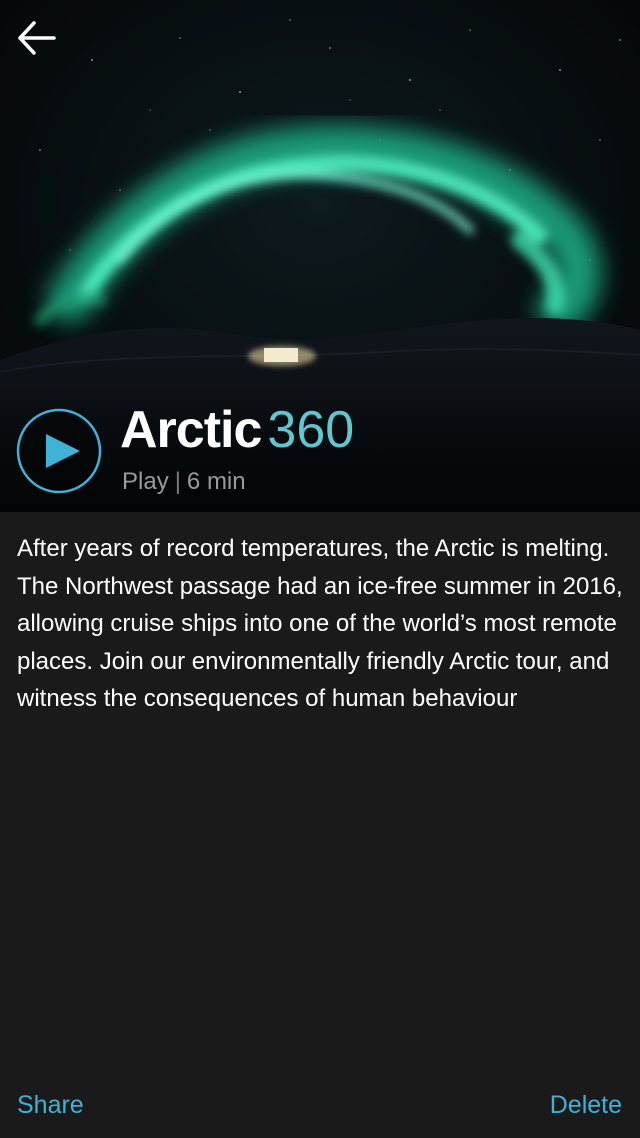 Image resolution: width=640 pixels, height=1138 pixels. I want to click on play-button, so click(59, 451).